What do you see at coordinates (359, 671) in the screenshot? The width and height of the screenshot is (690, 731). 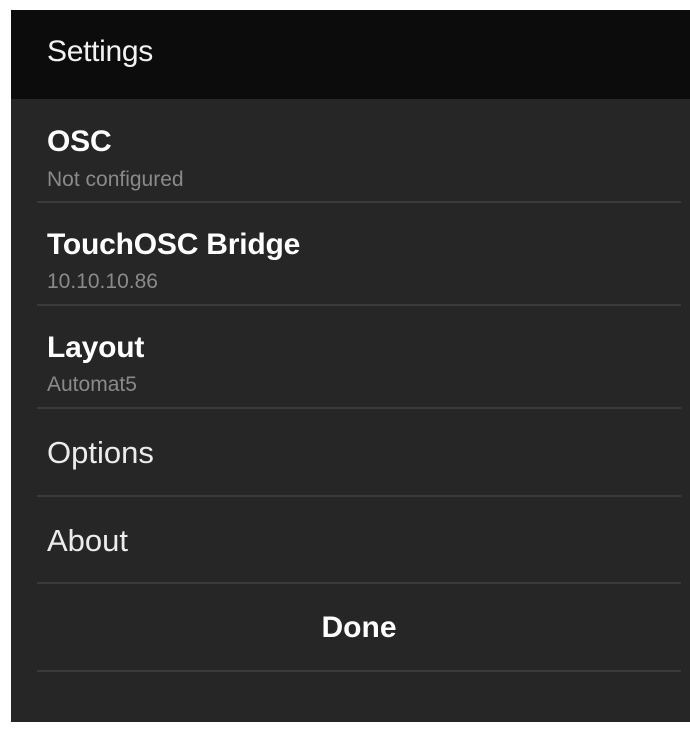 I see `divider` at bounding box center [359, 671].